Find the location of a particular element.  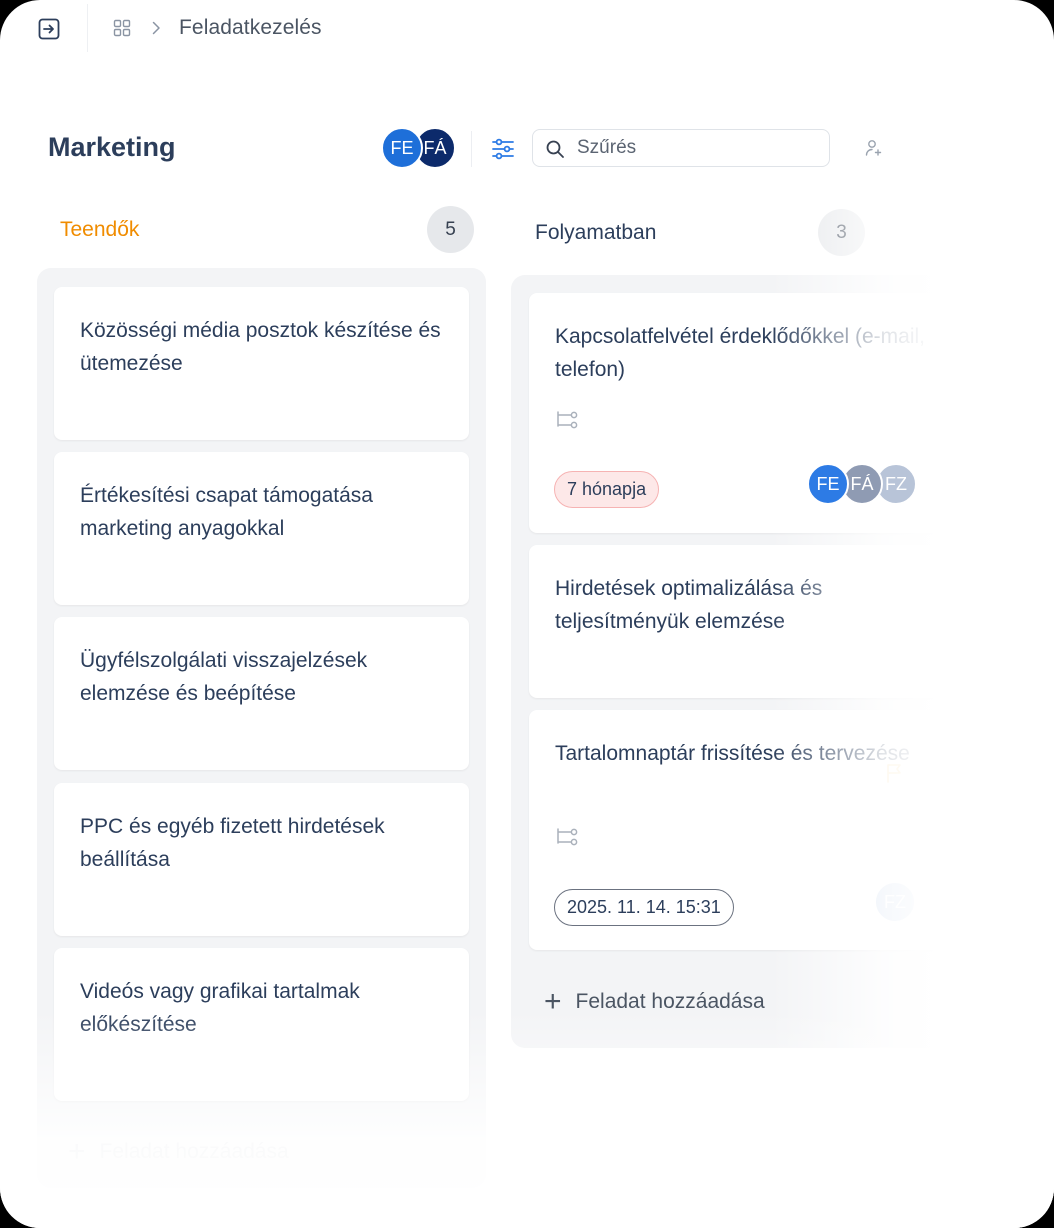

column-title-in-progress: Folyamatban is located at coordinates (596, 232).